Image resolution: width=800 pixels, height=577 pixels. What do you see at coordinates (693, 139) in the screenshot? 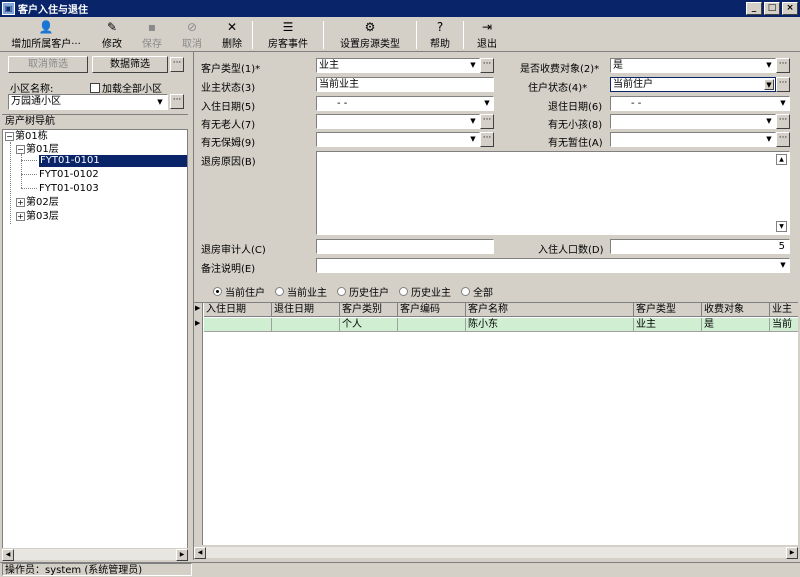
I see `temp-resident-select: ▼` at bounding box center [693, 139].